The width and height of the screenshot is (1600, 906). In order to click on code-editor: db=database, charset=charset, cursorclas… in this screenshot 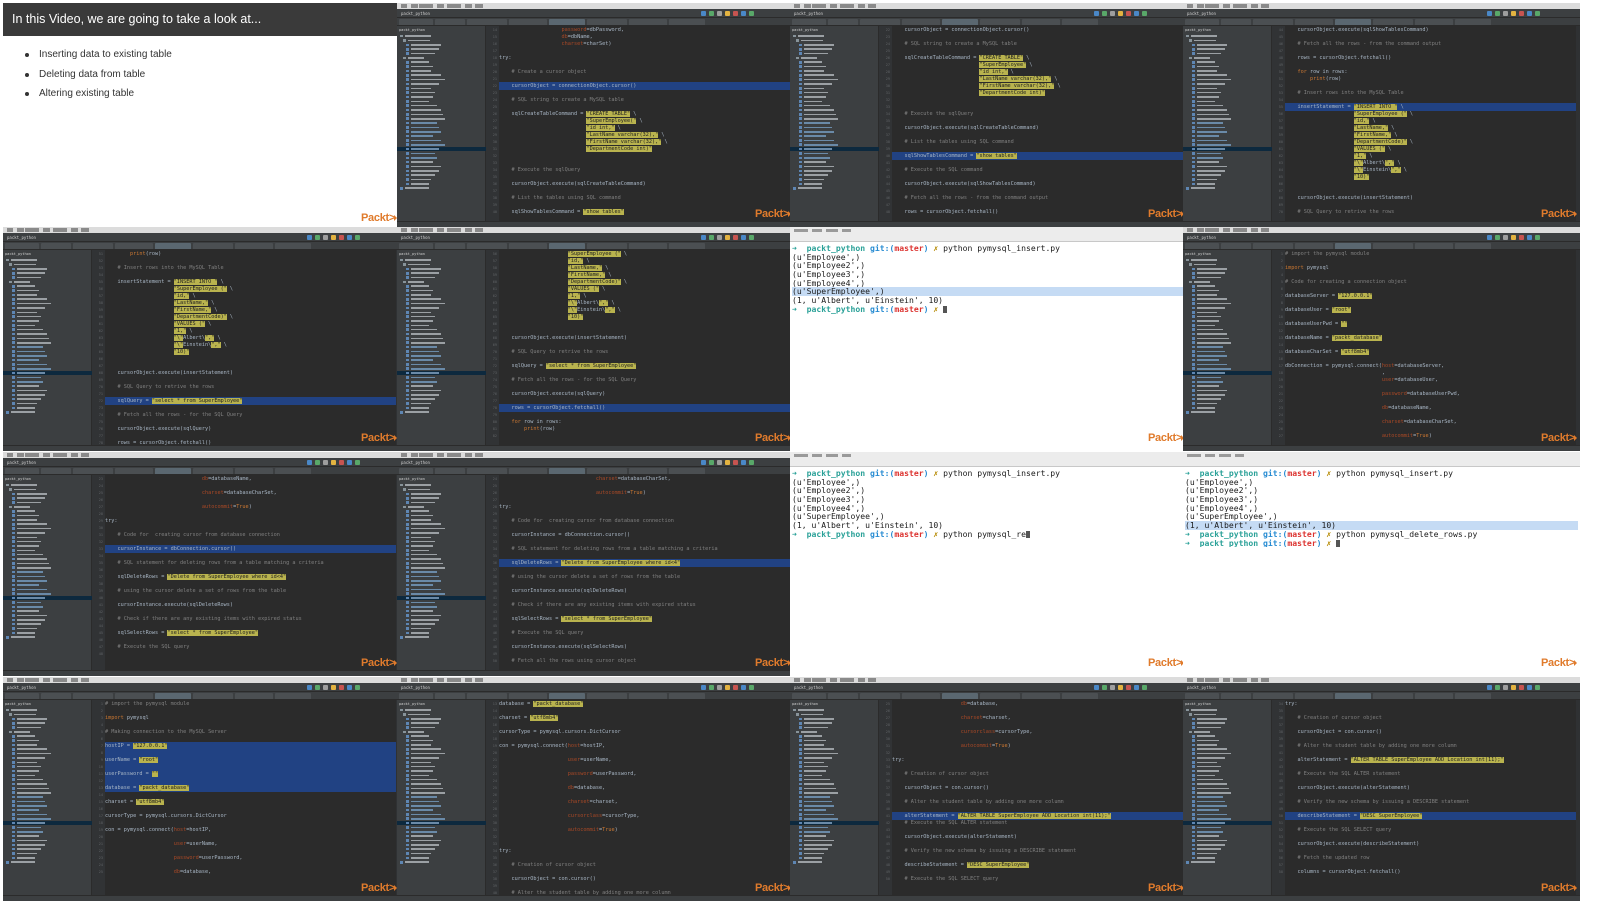, I will do `click(1037, 797)`.